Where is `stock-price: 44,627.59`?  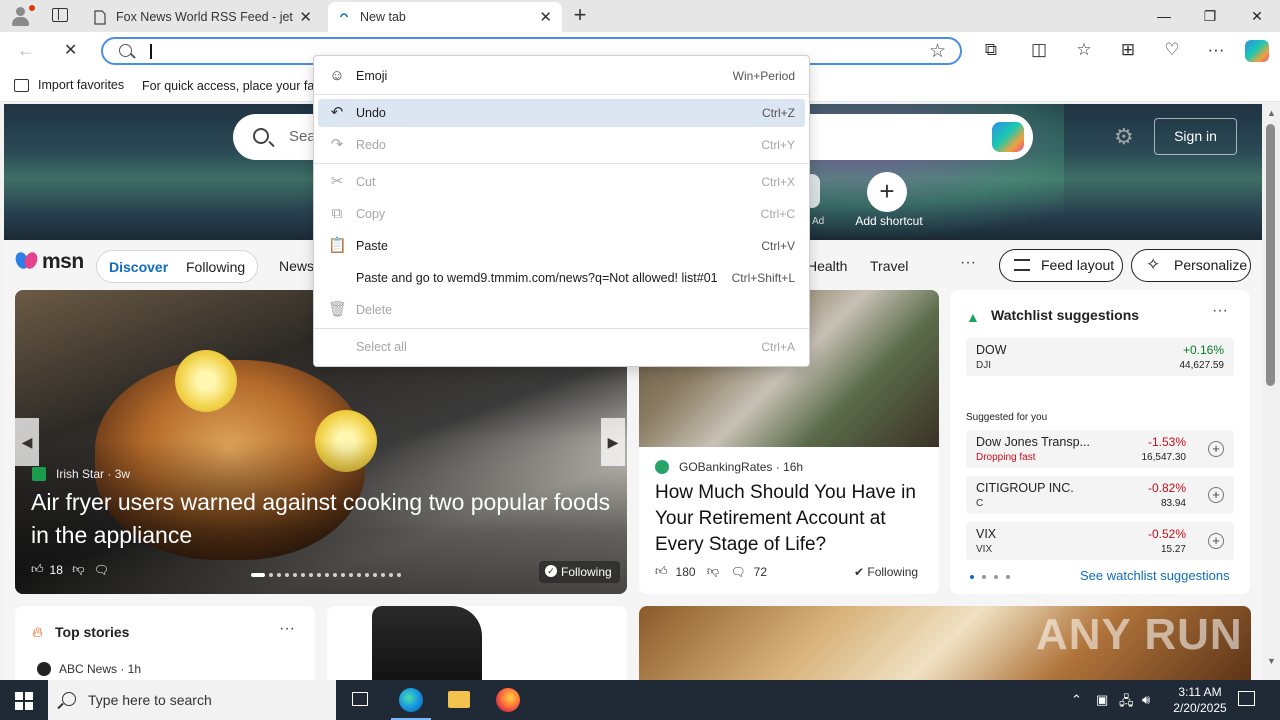
stock-price: 44,627.59 is located at coordinates (1202, 365).